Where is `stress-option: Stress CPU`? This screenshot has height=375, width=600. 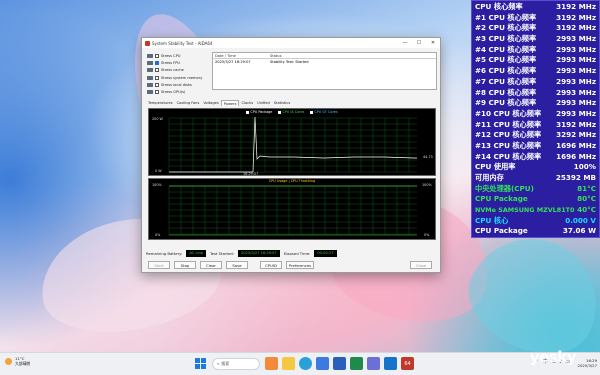 stress-option: Stress CPU is located at coordinates (178, 55).